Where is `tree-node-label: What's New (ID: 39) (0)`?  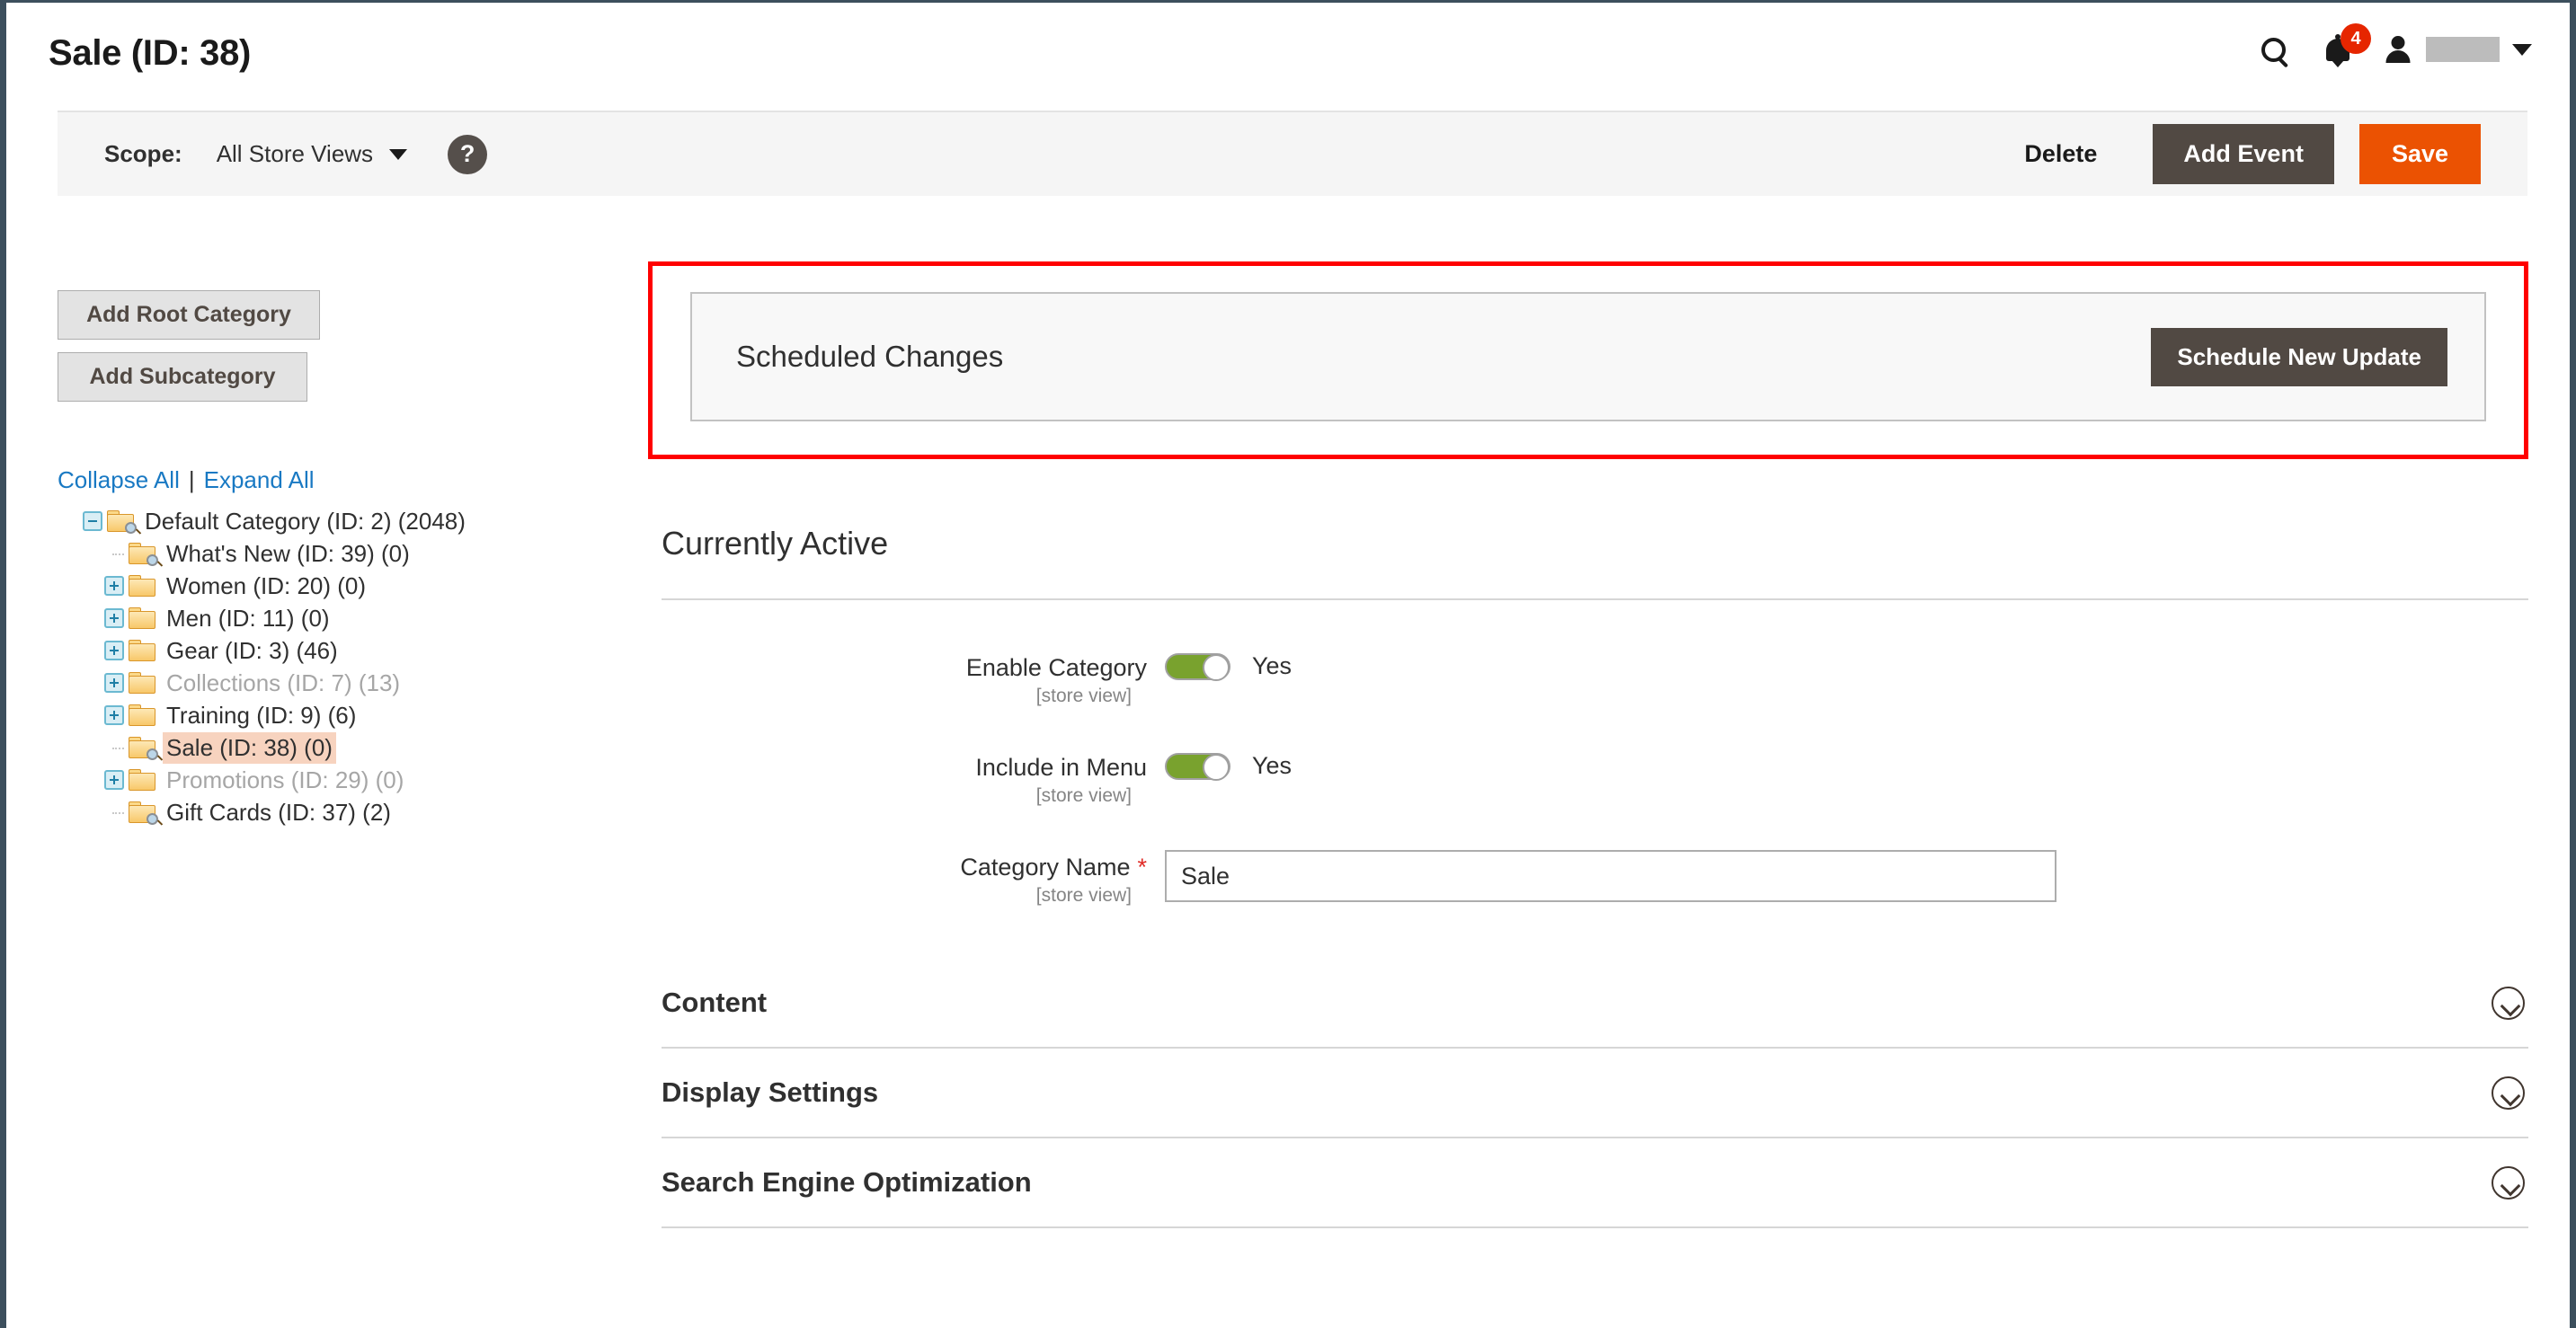
tree-node-label: What's New (ID: 39) (0) is located at coordinates (288, 554).